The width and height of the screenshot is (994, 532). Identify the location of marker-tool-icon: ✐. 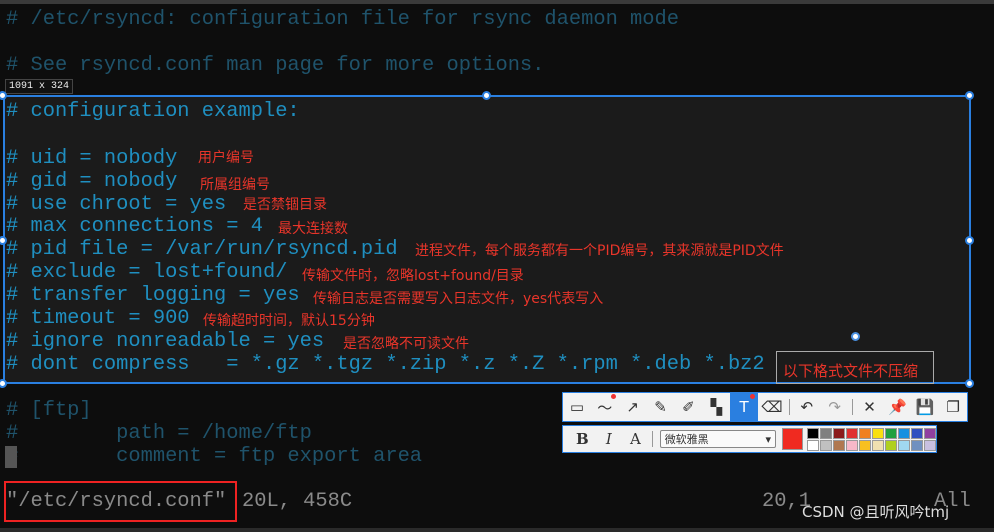
(688, 407).